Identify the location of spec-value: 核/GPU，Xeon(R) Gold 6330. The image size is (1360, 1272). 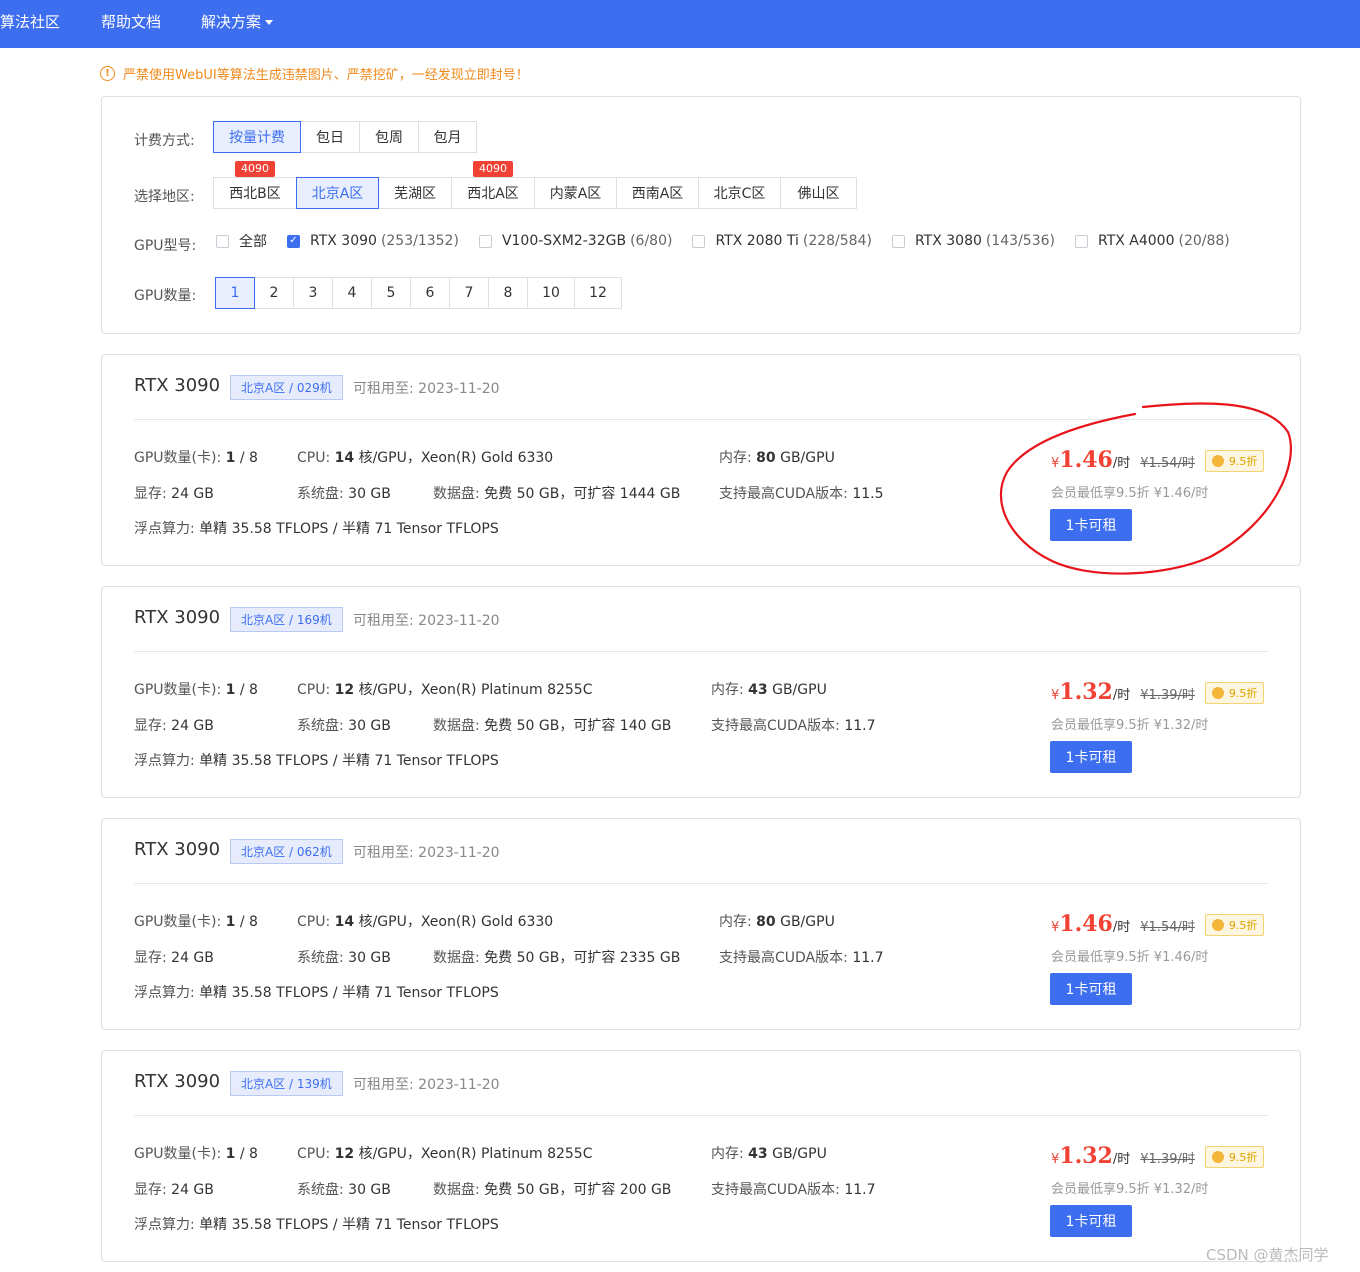
(454, 458).